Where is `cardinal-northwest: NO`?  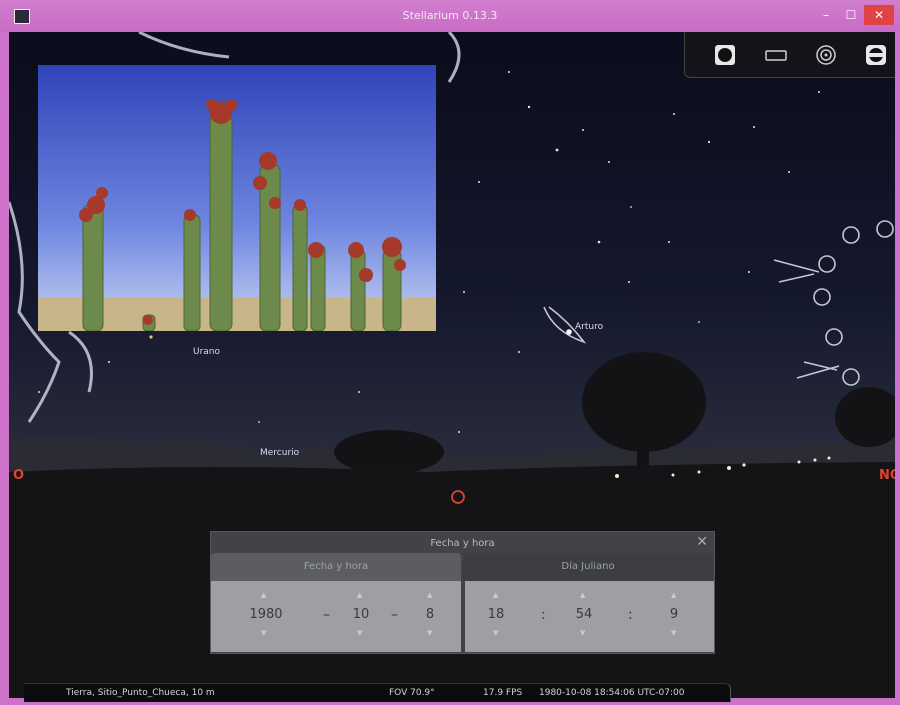
cardinal-northwest: NO is located at coordinates (887, 475).